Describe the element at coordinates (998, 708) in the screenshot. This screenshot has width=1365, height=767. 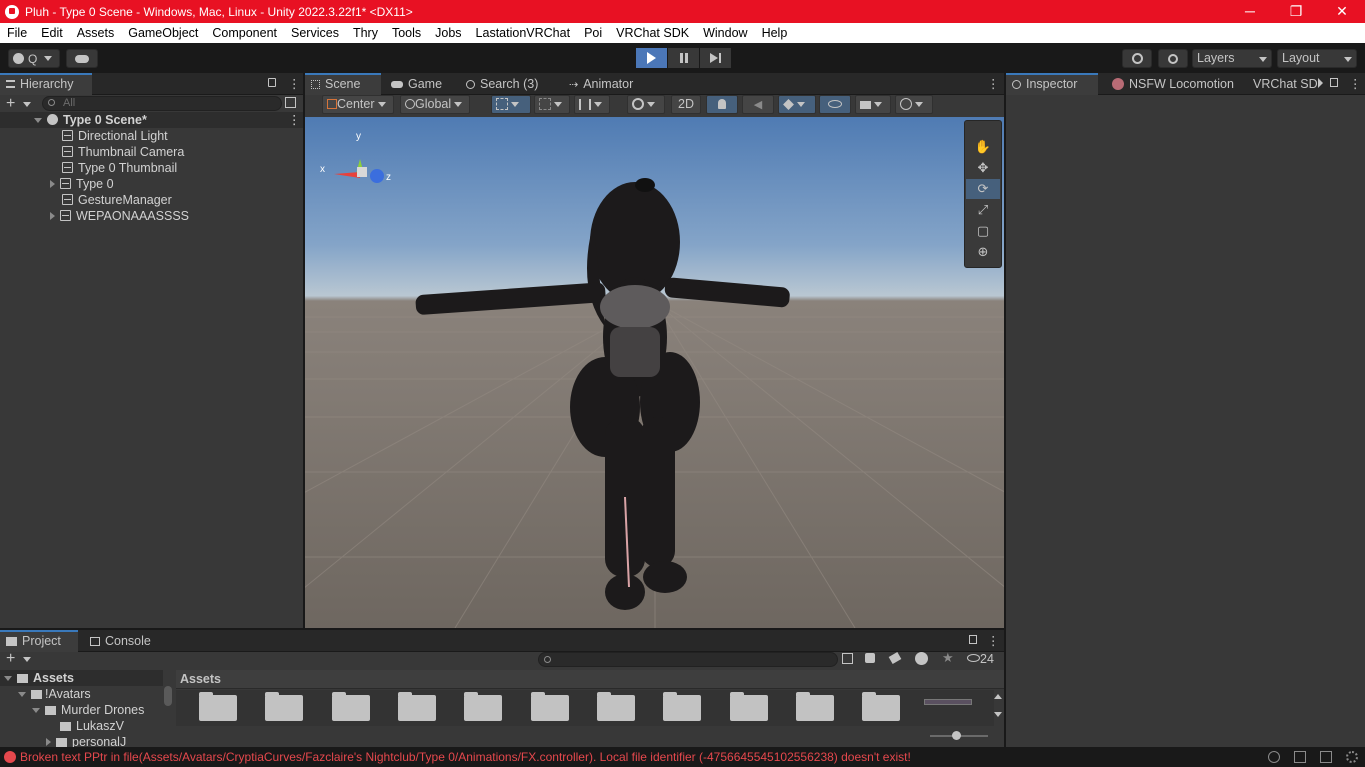
I see `asset-scrollbar` at that location.